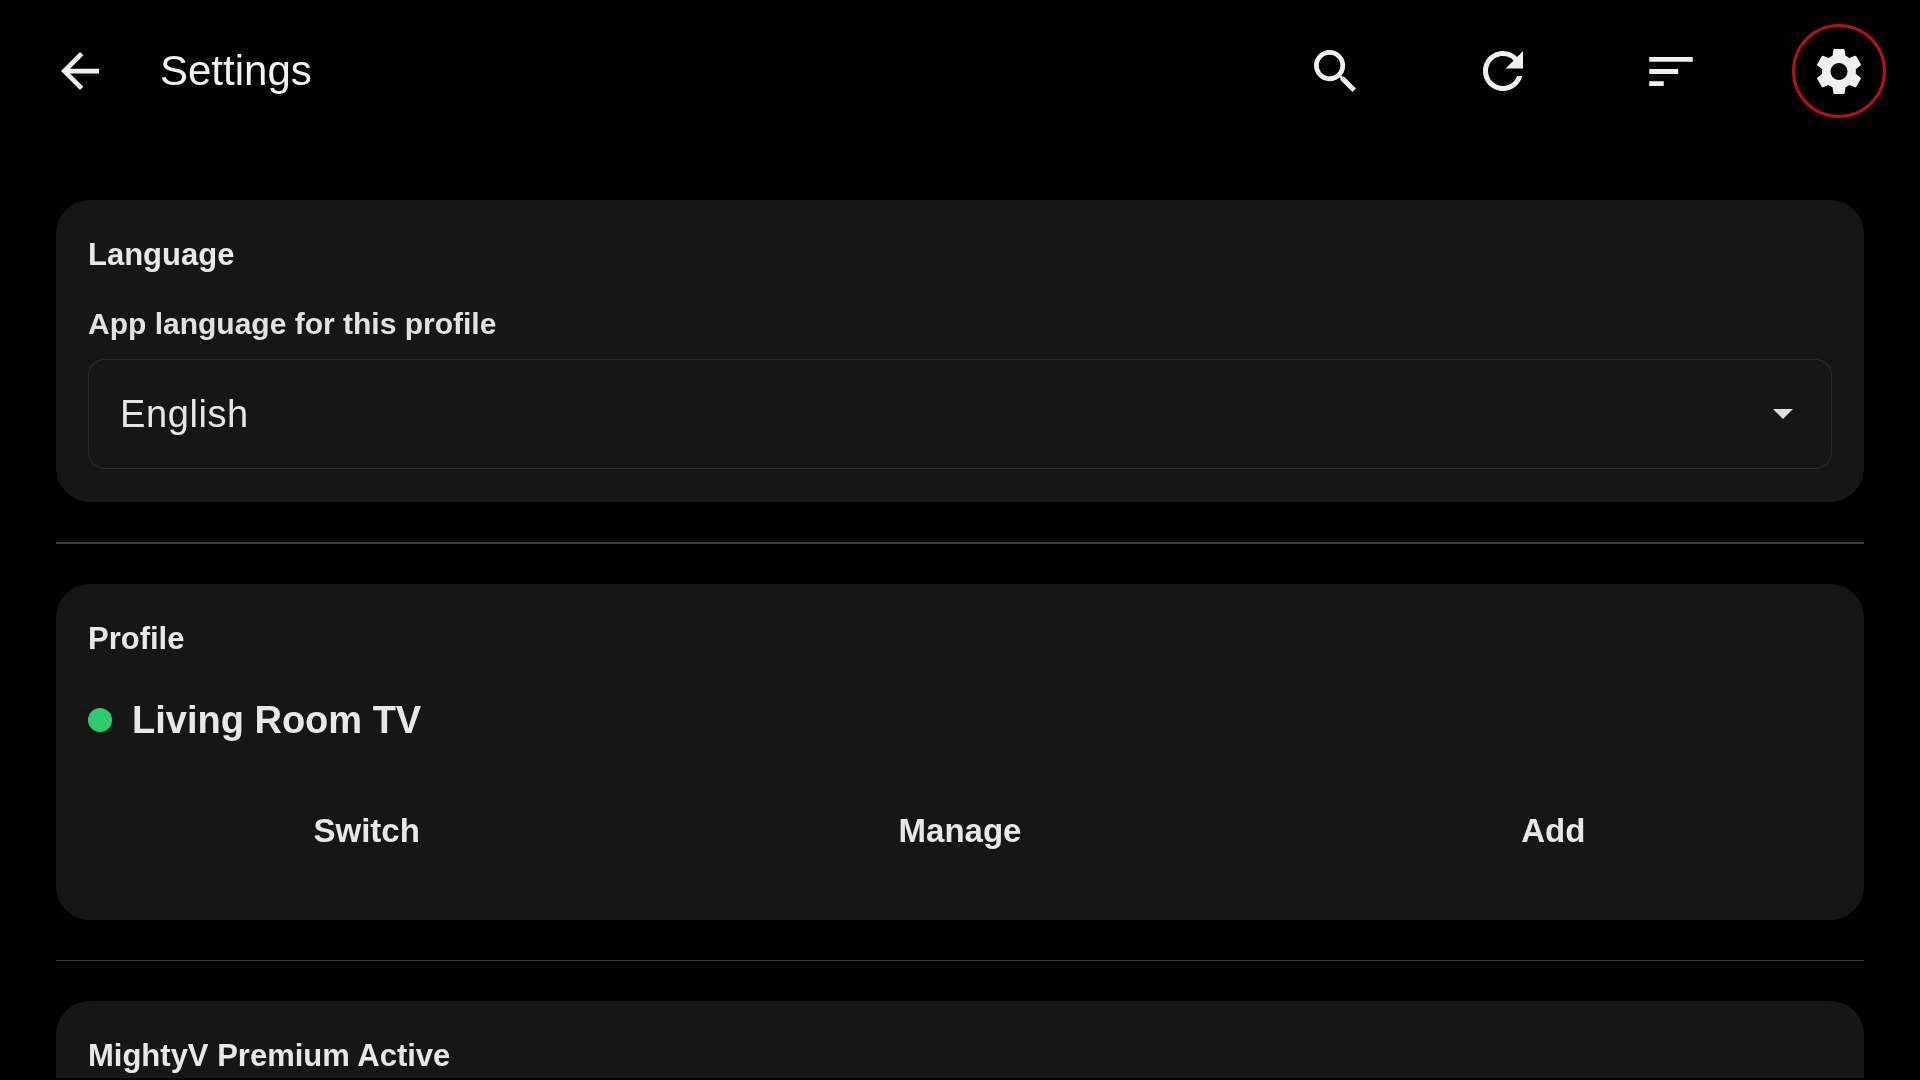 This screenshot has width=1920, height=1080. I want to click on sort-icon, so click(1671, 71).